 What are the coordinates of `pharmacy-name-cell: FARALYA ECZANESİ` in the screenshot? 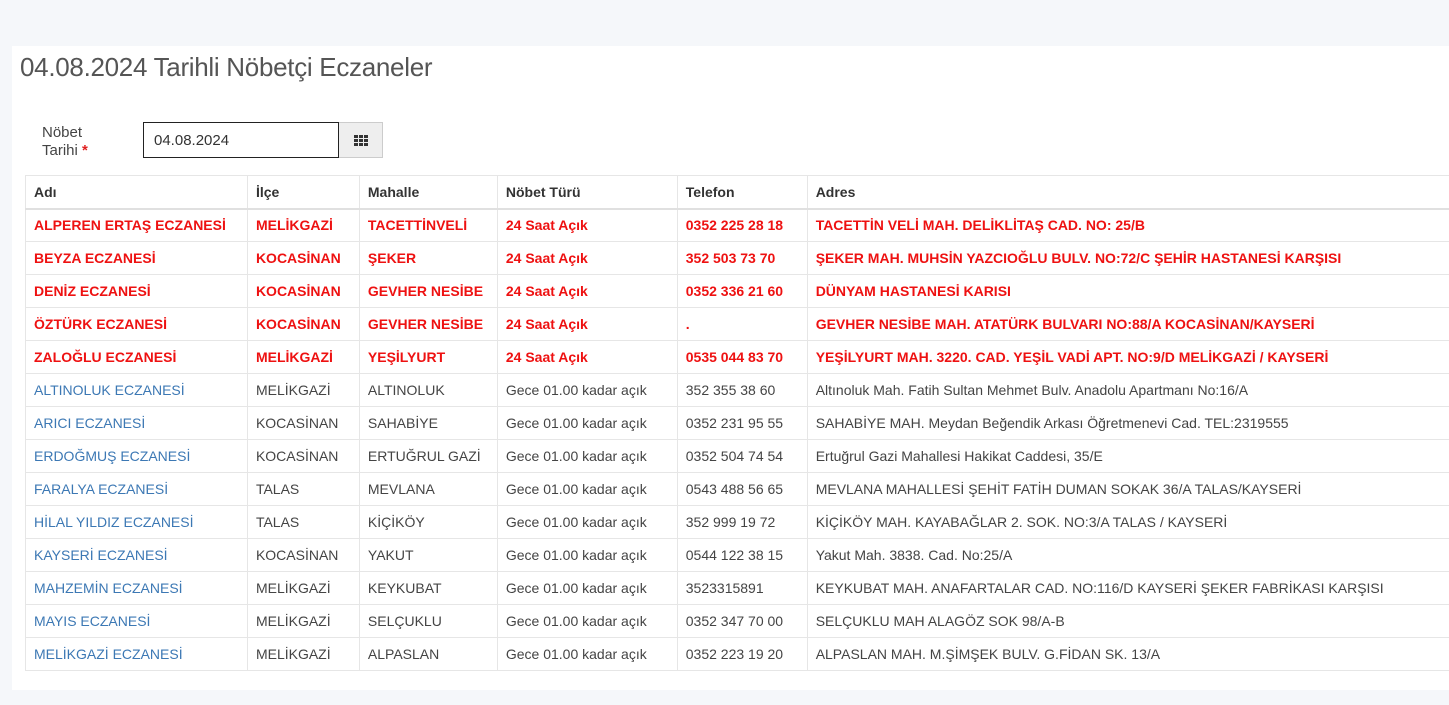 It's located at (136, 489).